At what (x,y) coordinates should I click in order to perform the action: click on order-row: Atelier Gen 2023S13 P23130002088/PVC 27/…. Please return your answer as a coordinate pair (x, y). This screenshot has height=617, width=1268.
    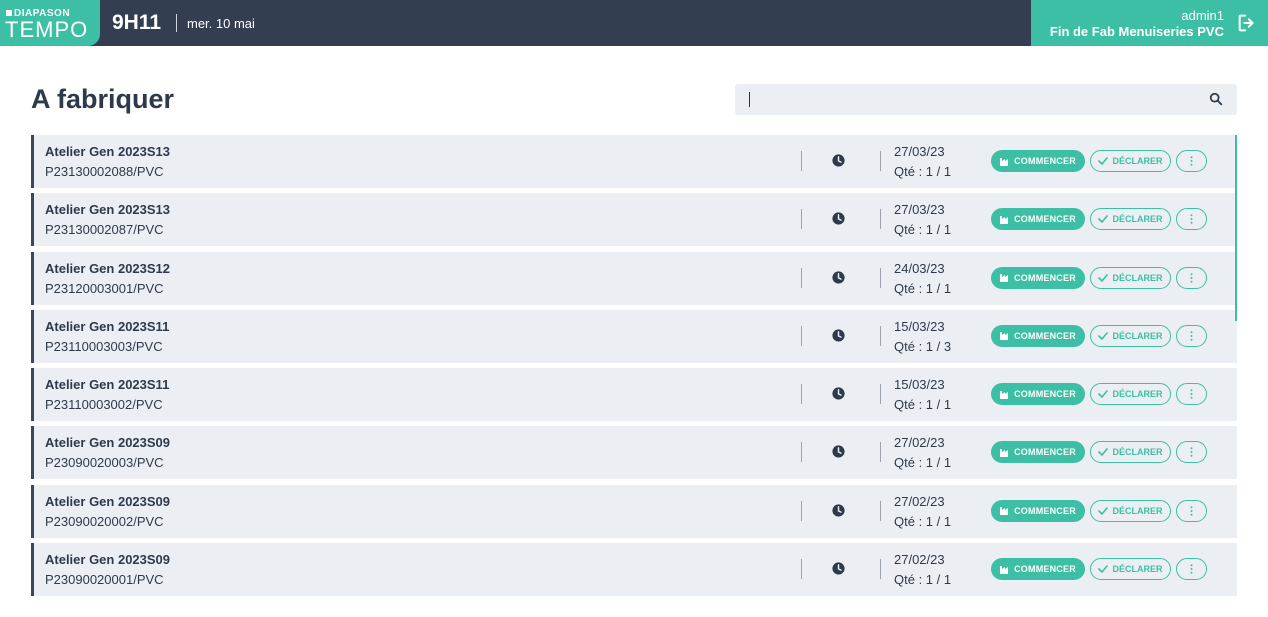
    Looking at the image, I should click on (634, 161).